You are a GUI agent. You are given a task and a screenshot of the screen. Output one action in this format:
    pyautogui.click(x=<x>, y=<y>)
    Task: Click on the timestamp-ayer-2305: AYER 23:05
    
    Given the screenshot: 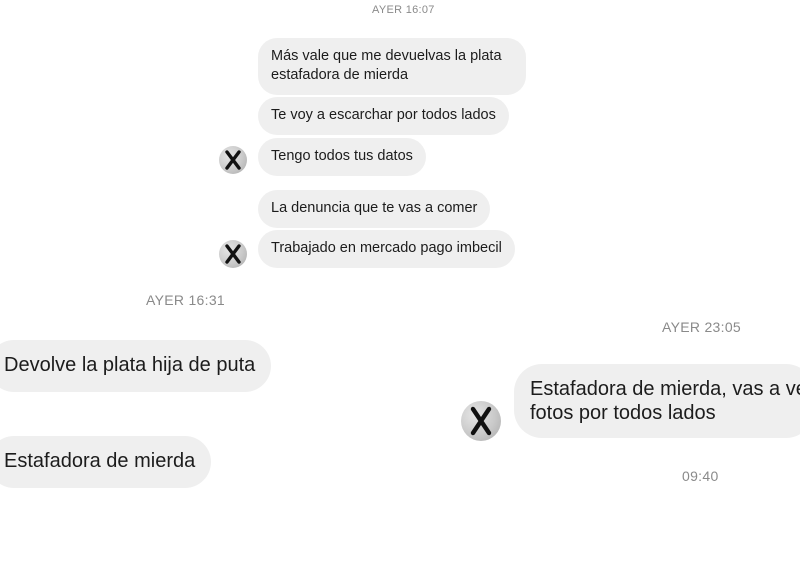 What is the action you would take?
    pyautogui.click(x=702, y=327)
    